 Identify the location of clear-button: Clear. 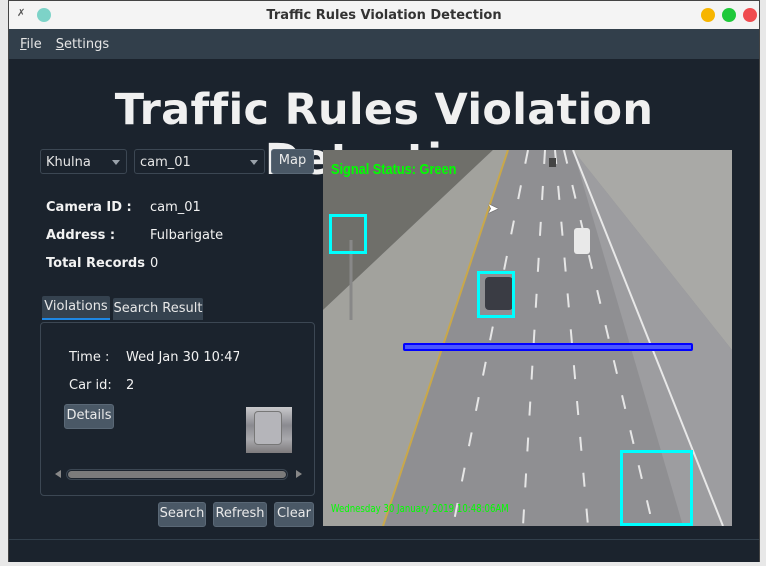
(294, 514).